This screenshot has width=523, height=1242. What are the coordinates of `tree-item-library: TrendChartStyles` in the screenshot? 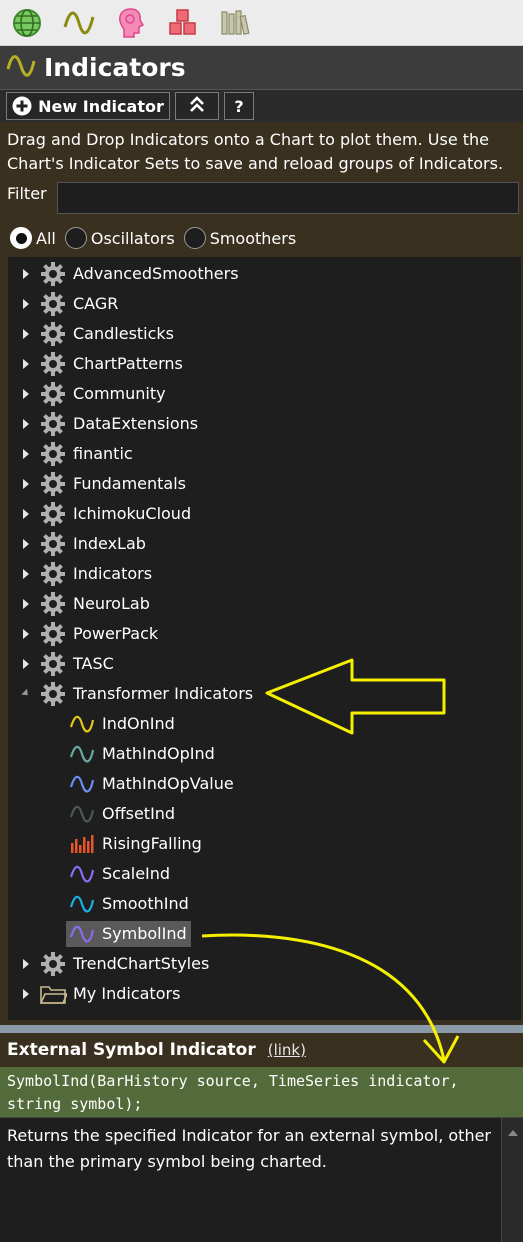 It's located at (264, 964).